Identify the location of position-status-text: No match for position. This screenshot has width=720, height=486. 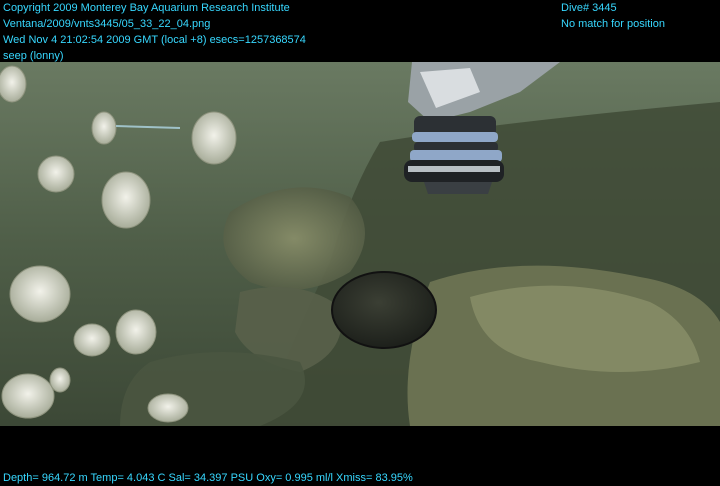
(613, 24).